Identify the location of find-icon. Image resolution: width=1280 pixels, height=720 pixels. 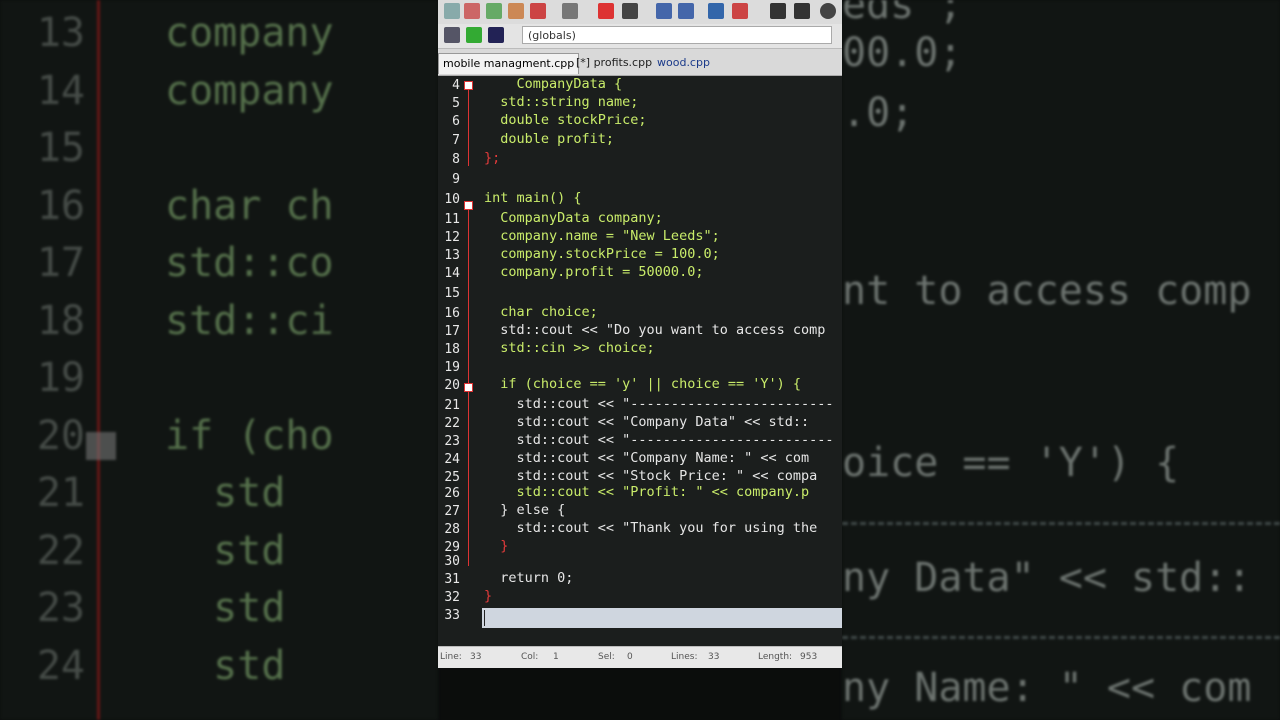
(664, 11).